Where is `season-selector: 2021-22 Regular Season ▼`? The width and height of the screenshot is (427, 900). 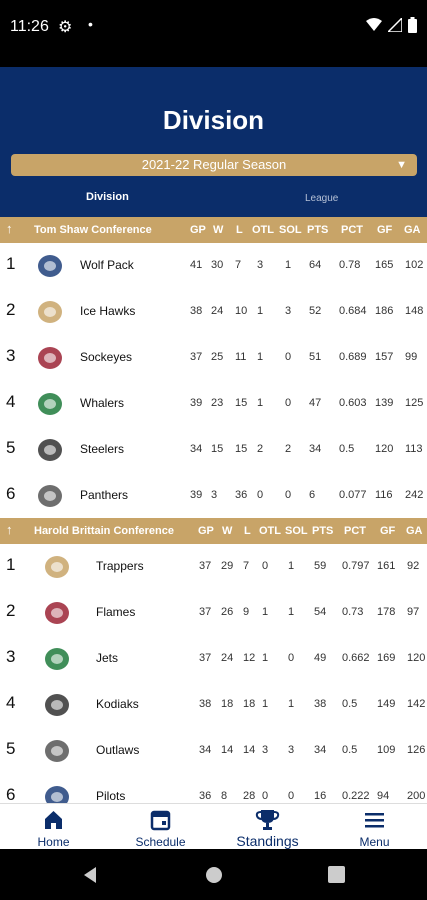
season-selector: 2021-22 Regular Season ▼ is located at coordinates (214, 165).